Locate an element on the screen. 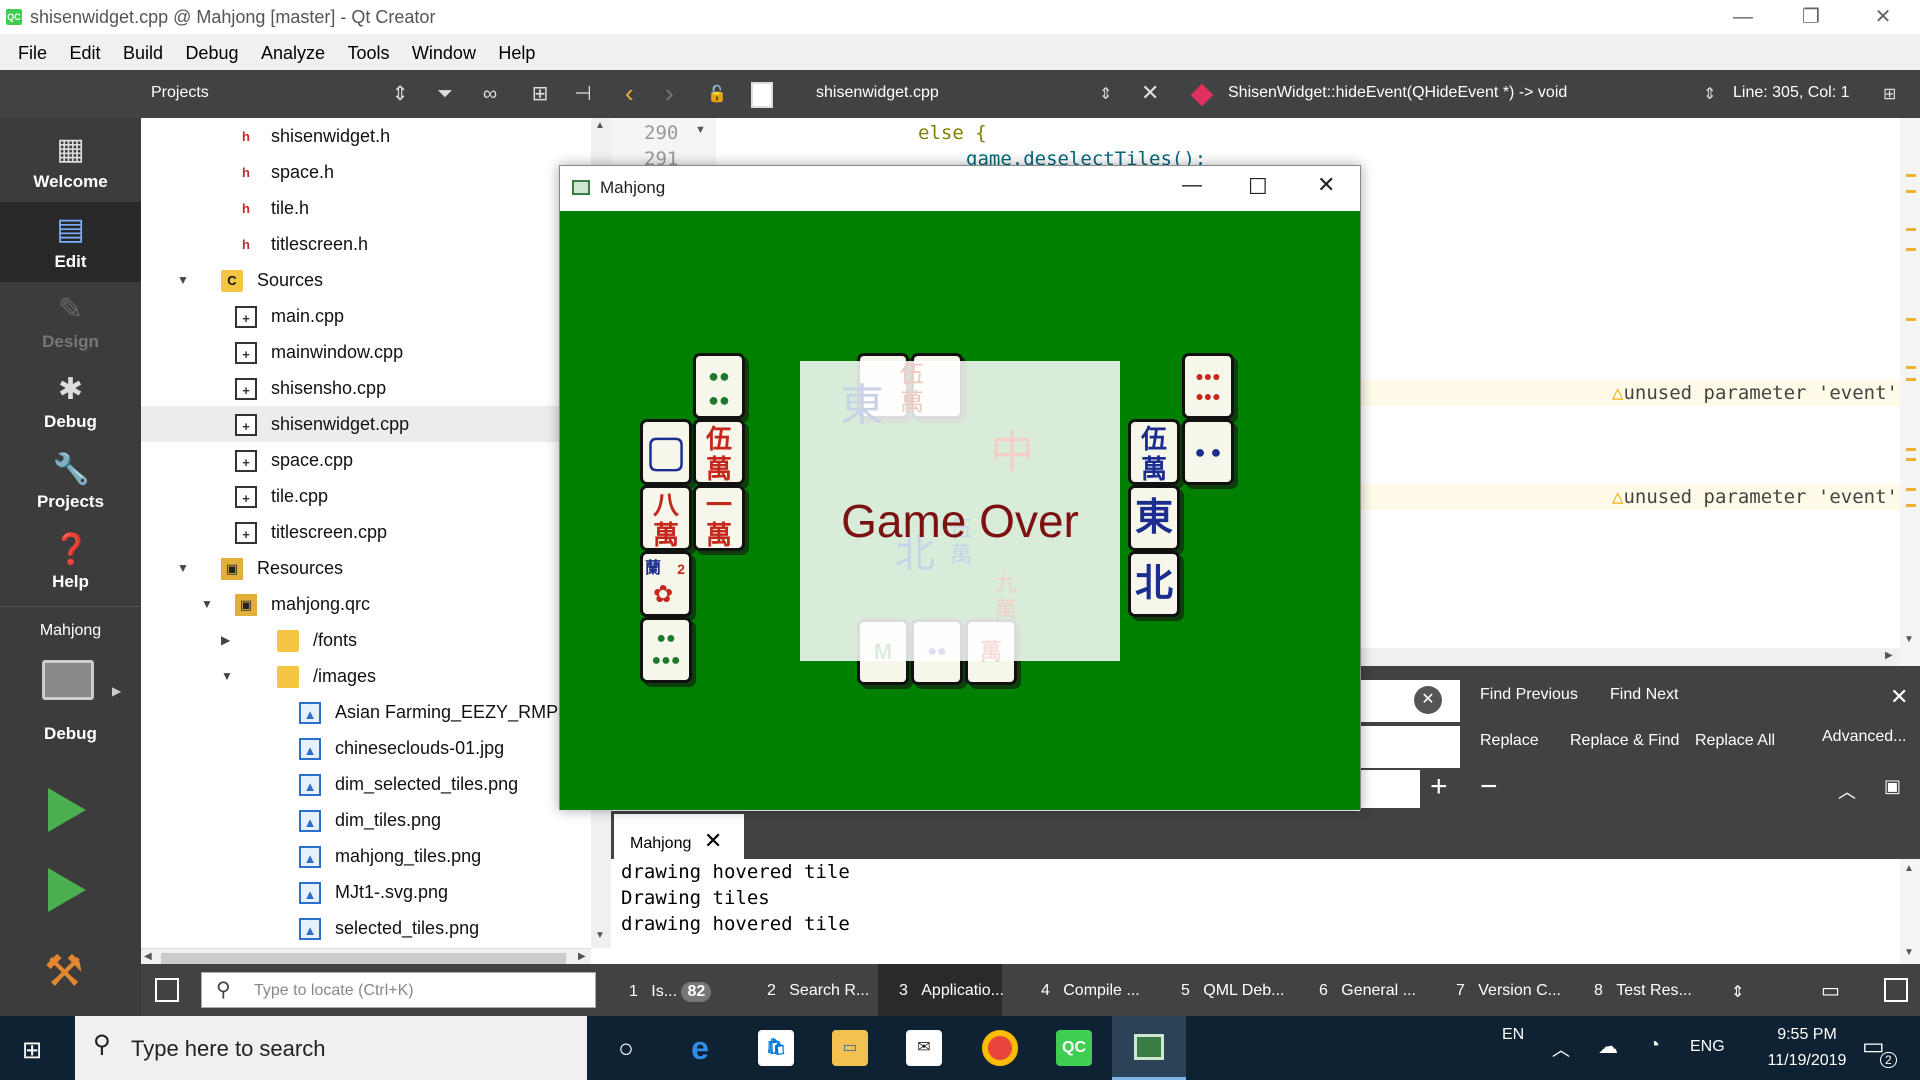 This screenshot has width=1920, height=1080. file-dropdown-icon: ⇕ is located at coordinates (1105, 94).